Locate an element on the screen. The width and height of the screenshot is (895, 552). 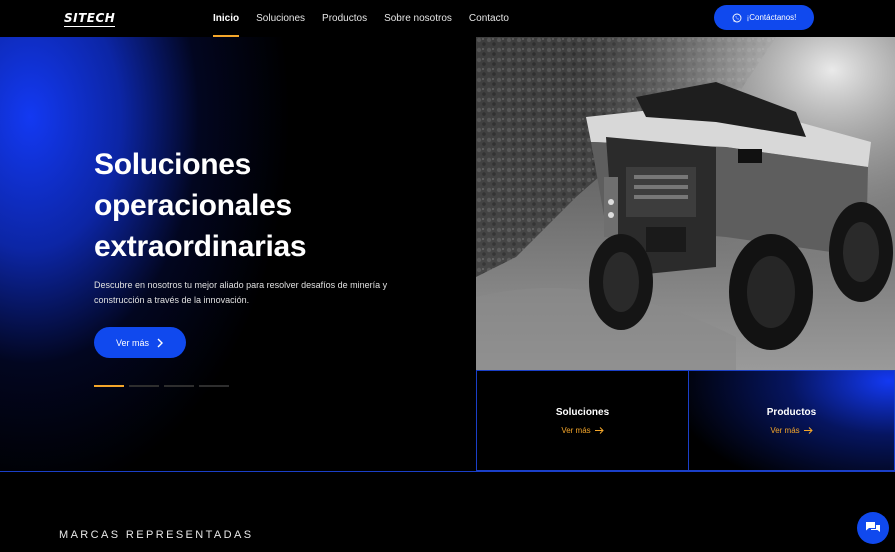
products-card: Productos Ver más is located at coordinates (791, 420).